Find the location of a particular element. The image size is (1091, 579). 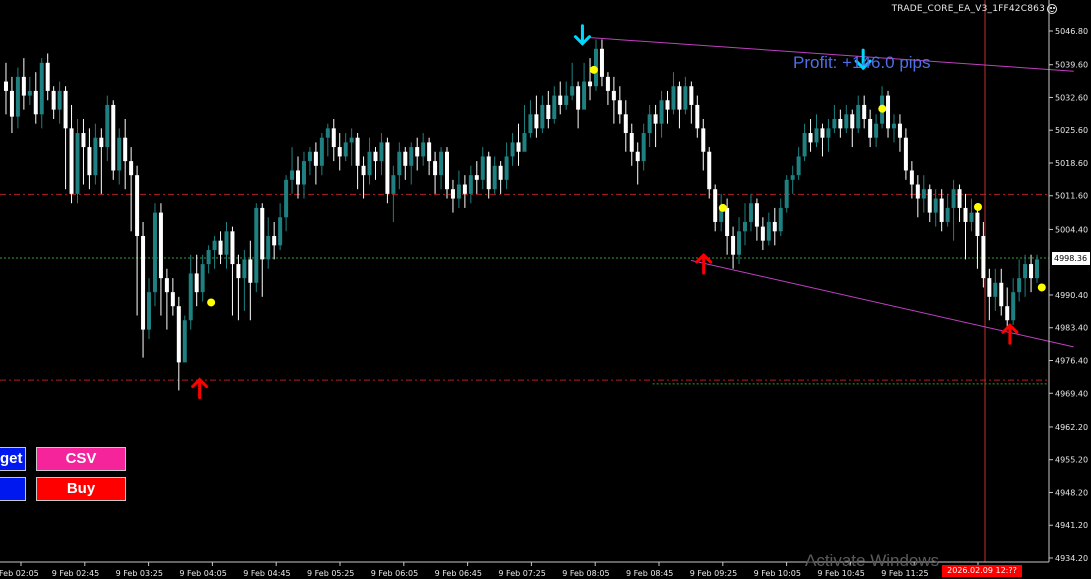

profit-label: Profit: +146.0 pips is located at coordinates (862, 62).